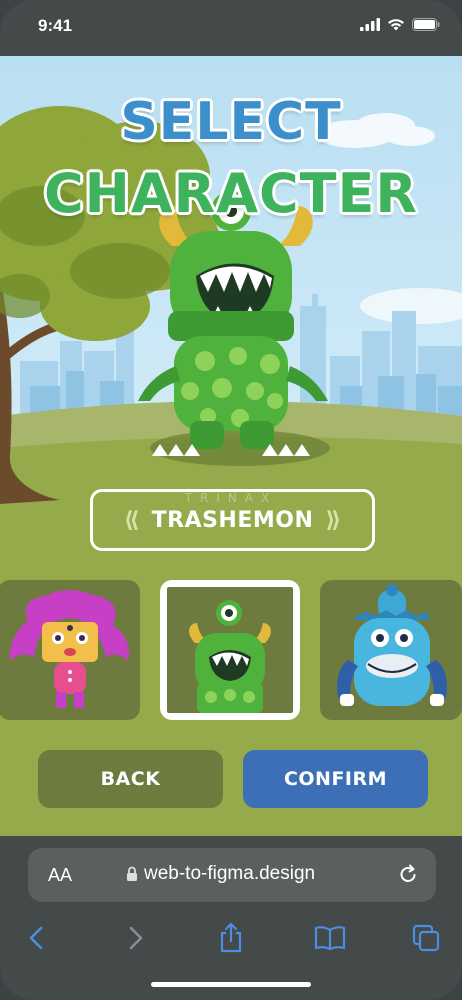 The width and height of the screenshot is (462, 1000). I want to click on reload-icon, so click(408, 874).